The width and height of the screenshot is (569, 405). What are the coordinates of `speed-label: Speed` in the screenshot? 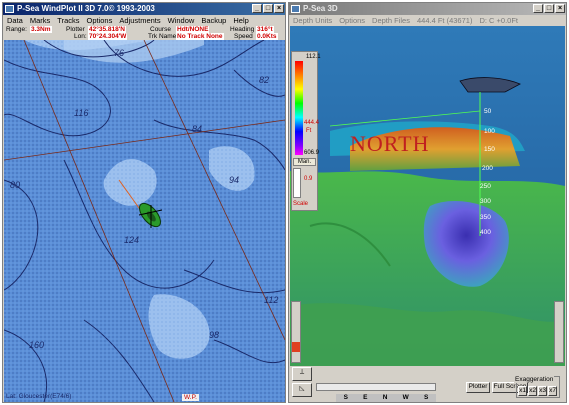 It's located at (243, 36).